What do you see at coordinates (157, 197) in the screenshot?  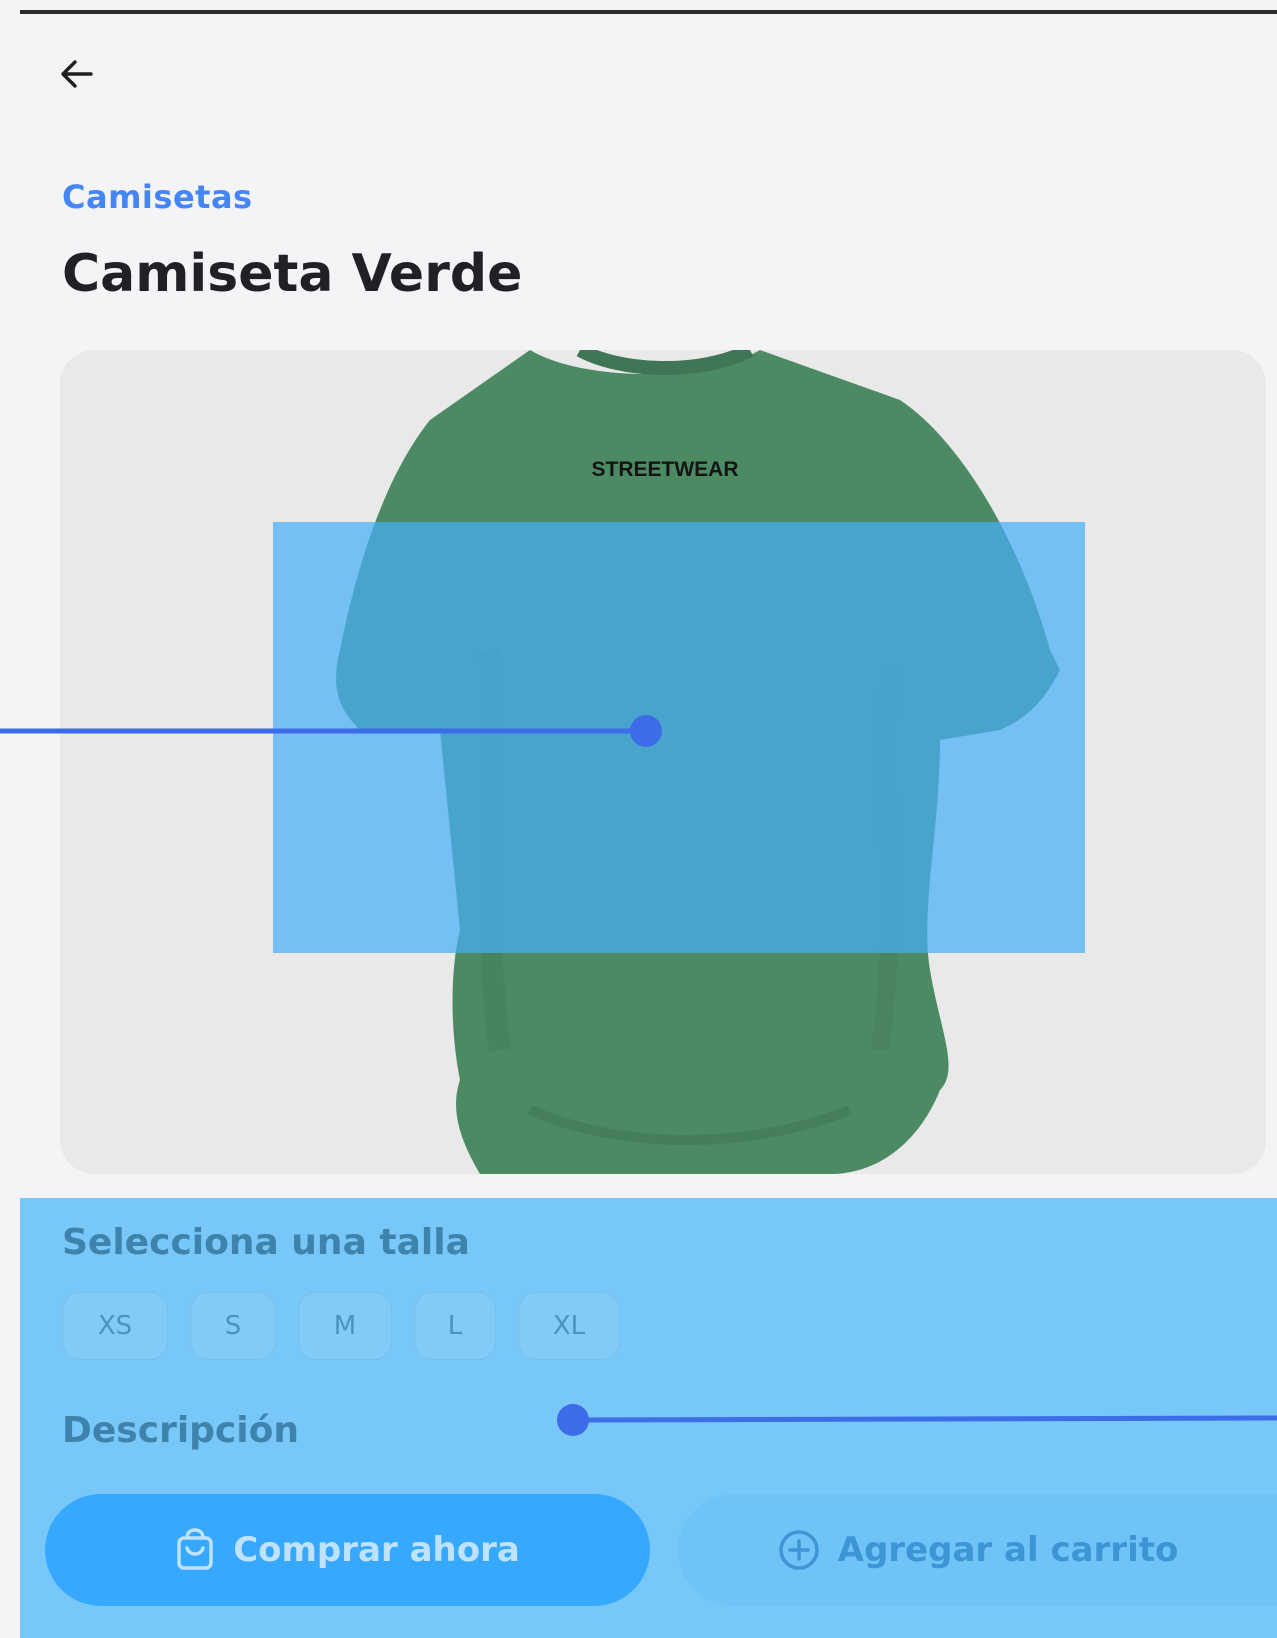 I see `product-category: Camisetas` at bounding box center [157, 197].